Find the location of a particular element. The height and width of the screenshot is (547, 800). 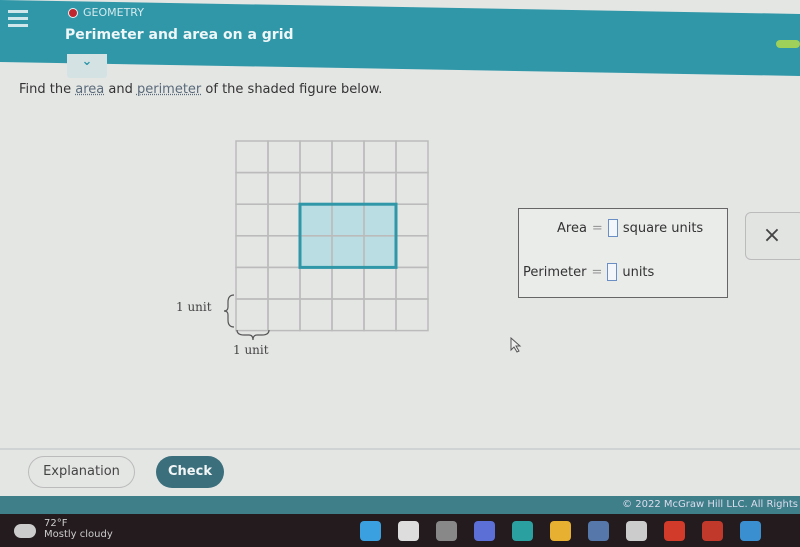

perimeter-label: Perimeter is located at coordinates (555, 272).